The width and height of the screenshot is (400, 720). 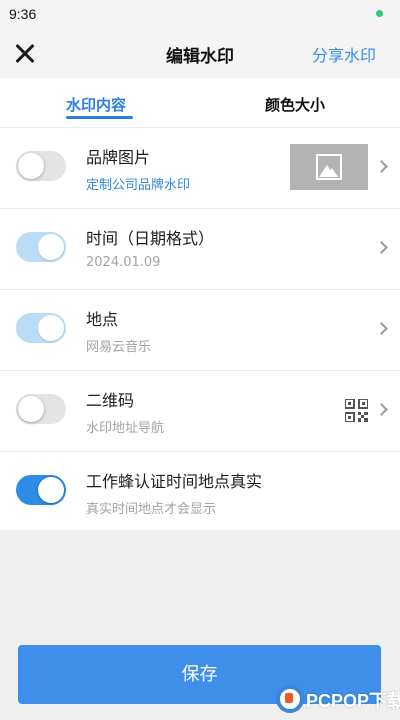 I want to click on tab-watermark-content: 水印内容, so click(x=96, y=104).